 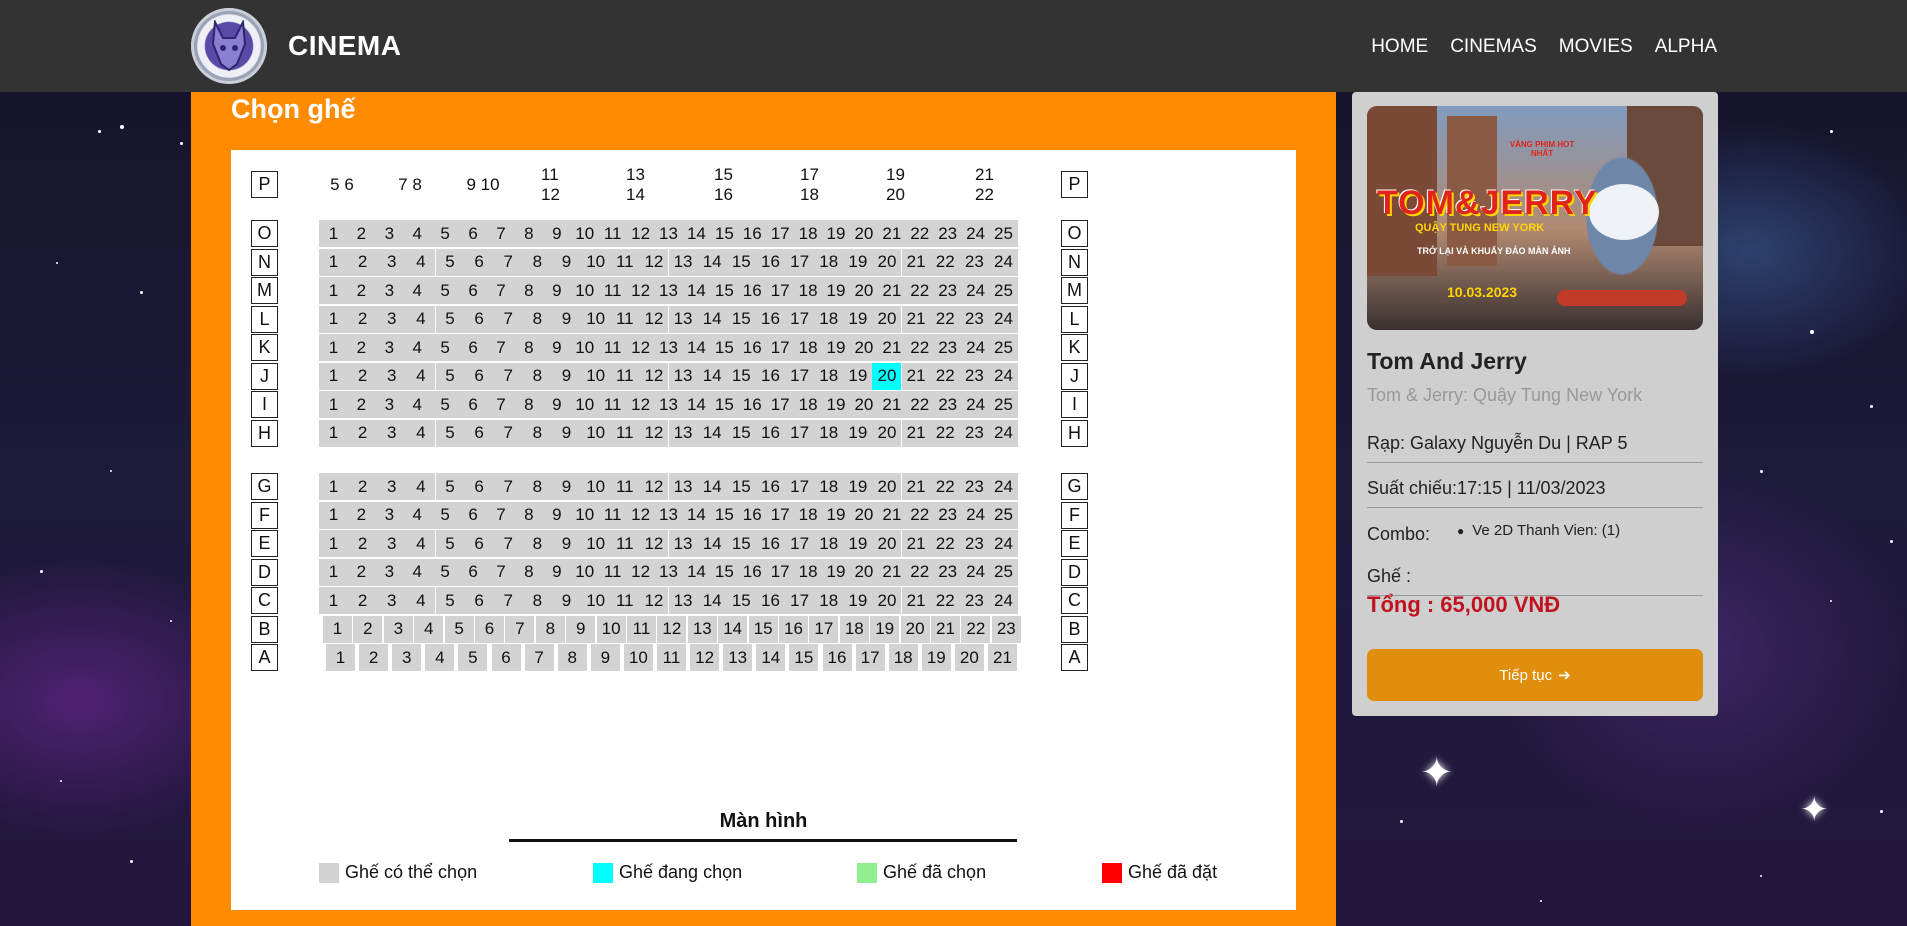 What do you see at coordinates (887, 433) in the screenshot?
I see `seat-h-20: 20` at bounding box center [887, 433].